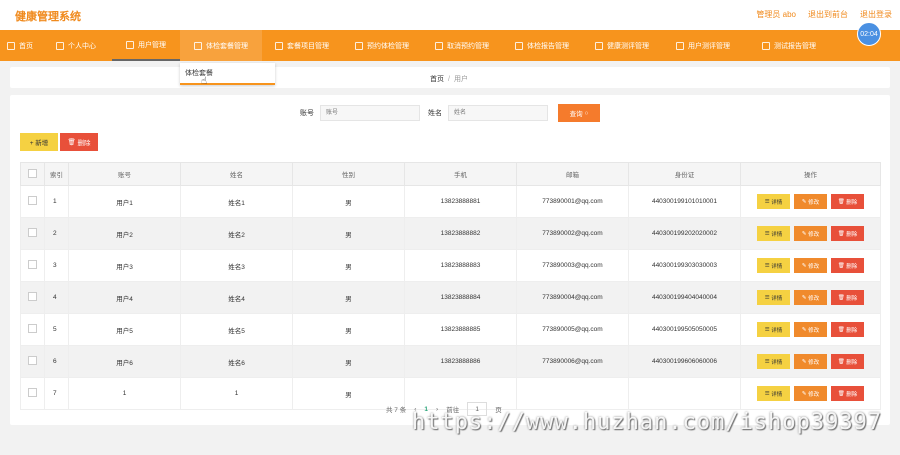  What do you see at coordinates (227, 74) in the screenshot?
I see `nav-dropdown-package: 体检套餐` at bounding box center [227, 74].